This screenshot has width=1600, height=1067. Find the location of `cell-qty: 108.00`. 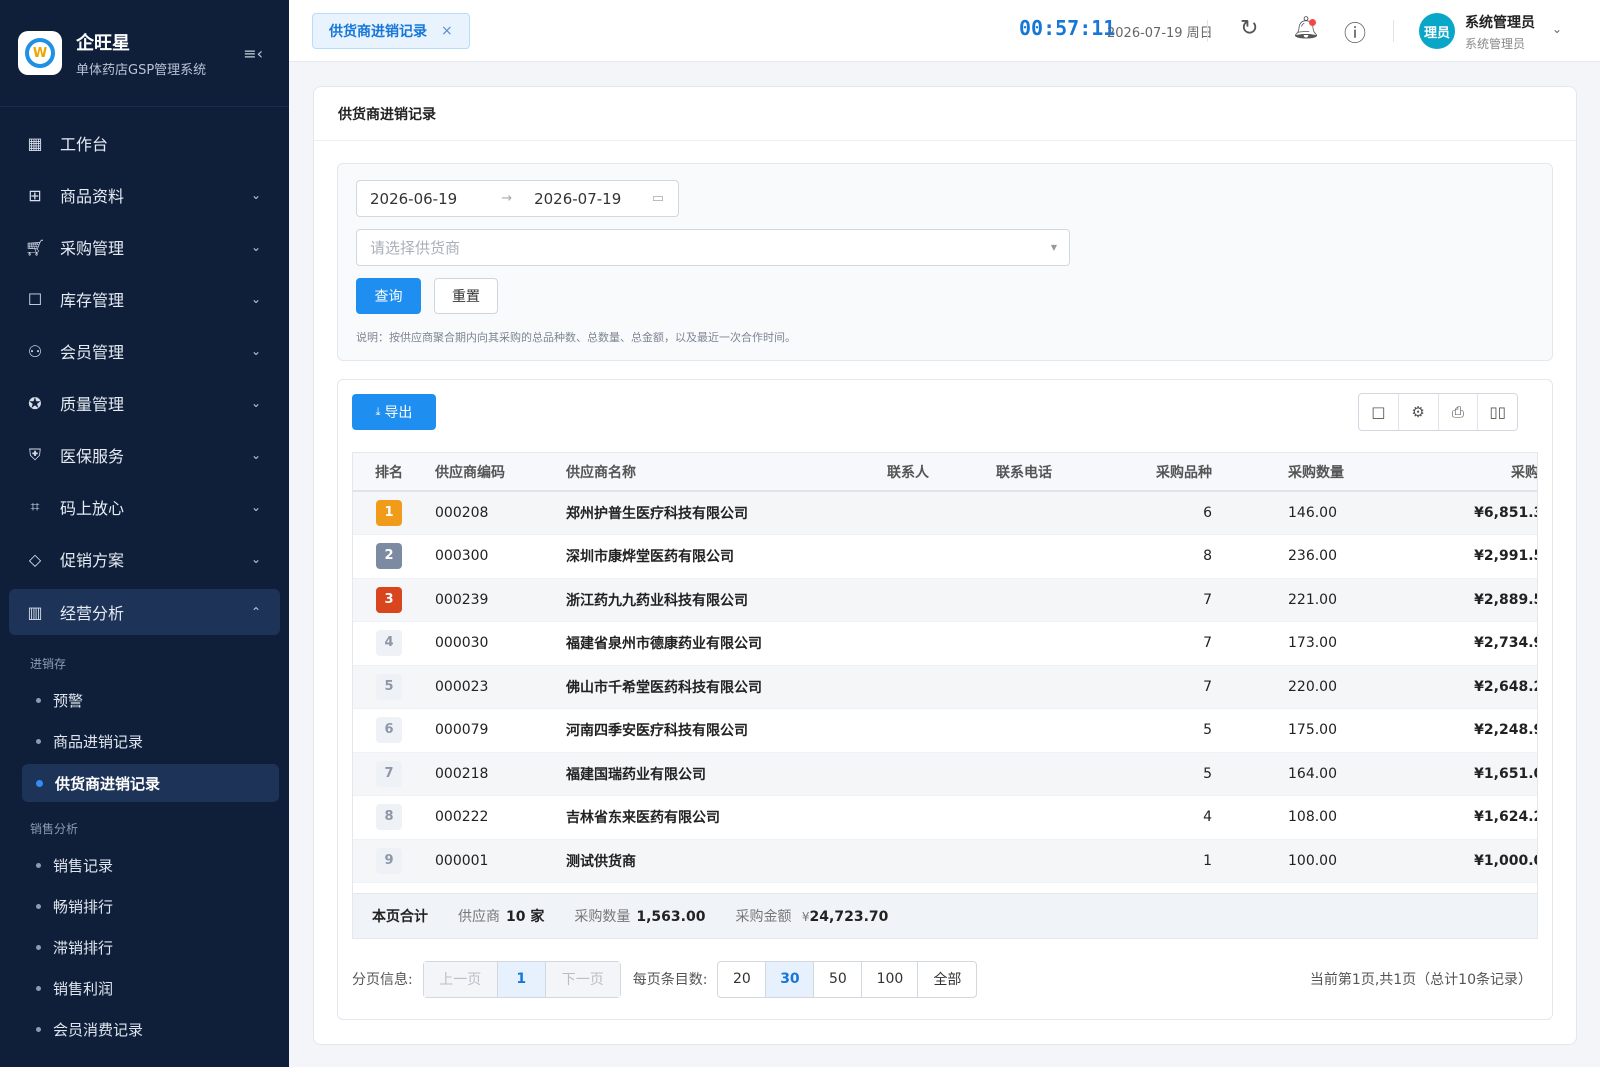

cell-qty: 108.00 is located at coordinates (1314, 817).